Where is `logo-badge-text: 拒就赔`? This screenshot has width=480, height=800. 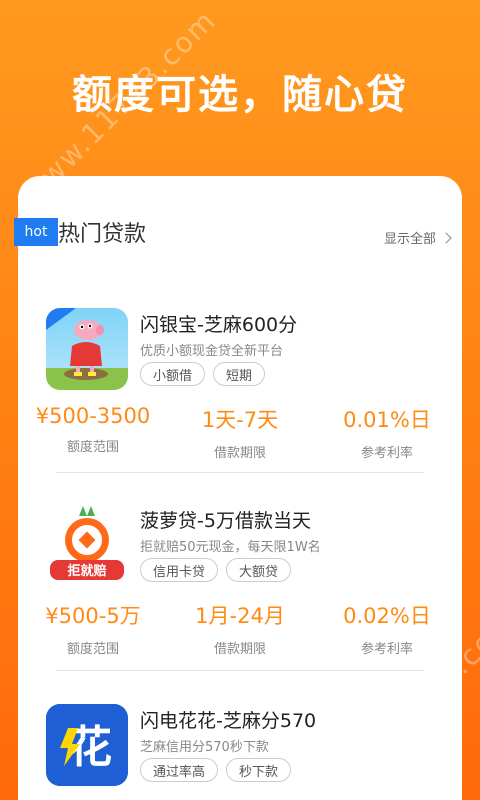 logo-badge-text: 拒就赔 is located at coordinates (86, 571).